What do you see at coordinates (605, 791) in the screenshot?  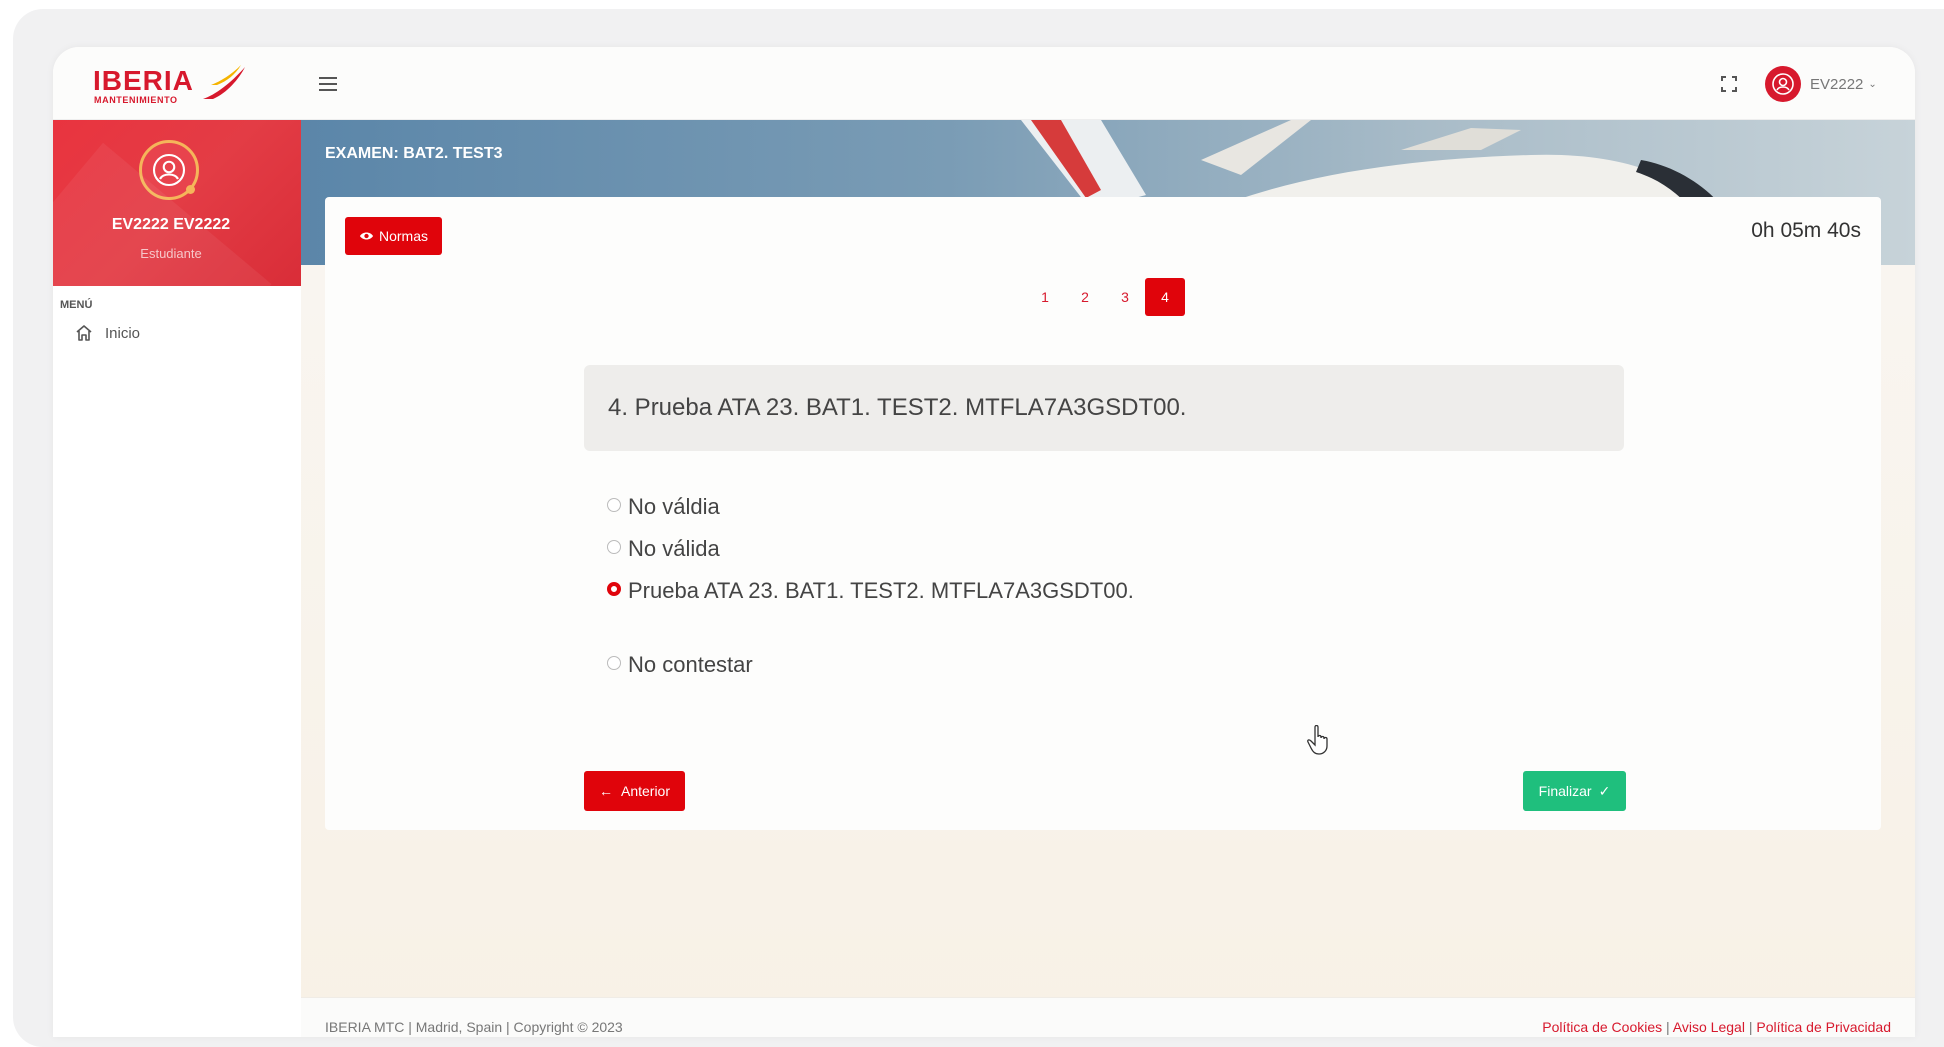 I see `arrow-left-icon: ←` at bounding box center [605, 791].